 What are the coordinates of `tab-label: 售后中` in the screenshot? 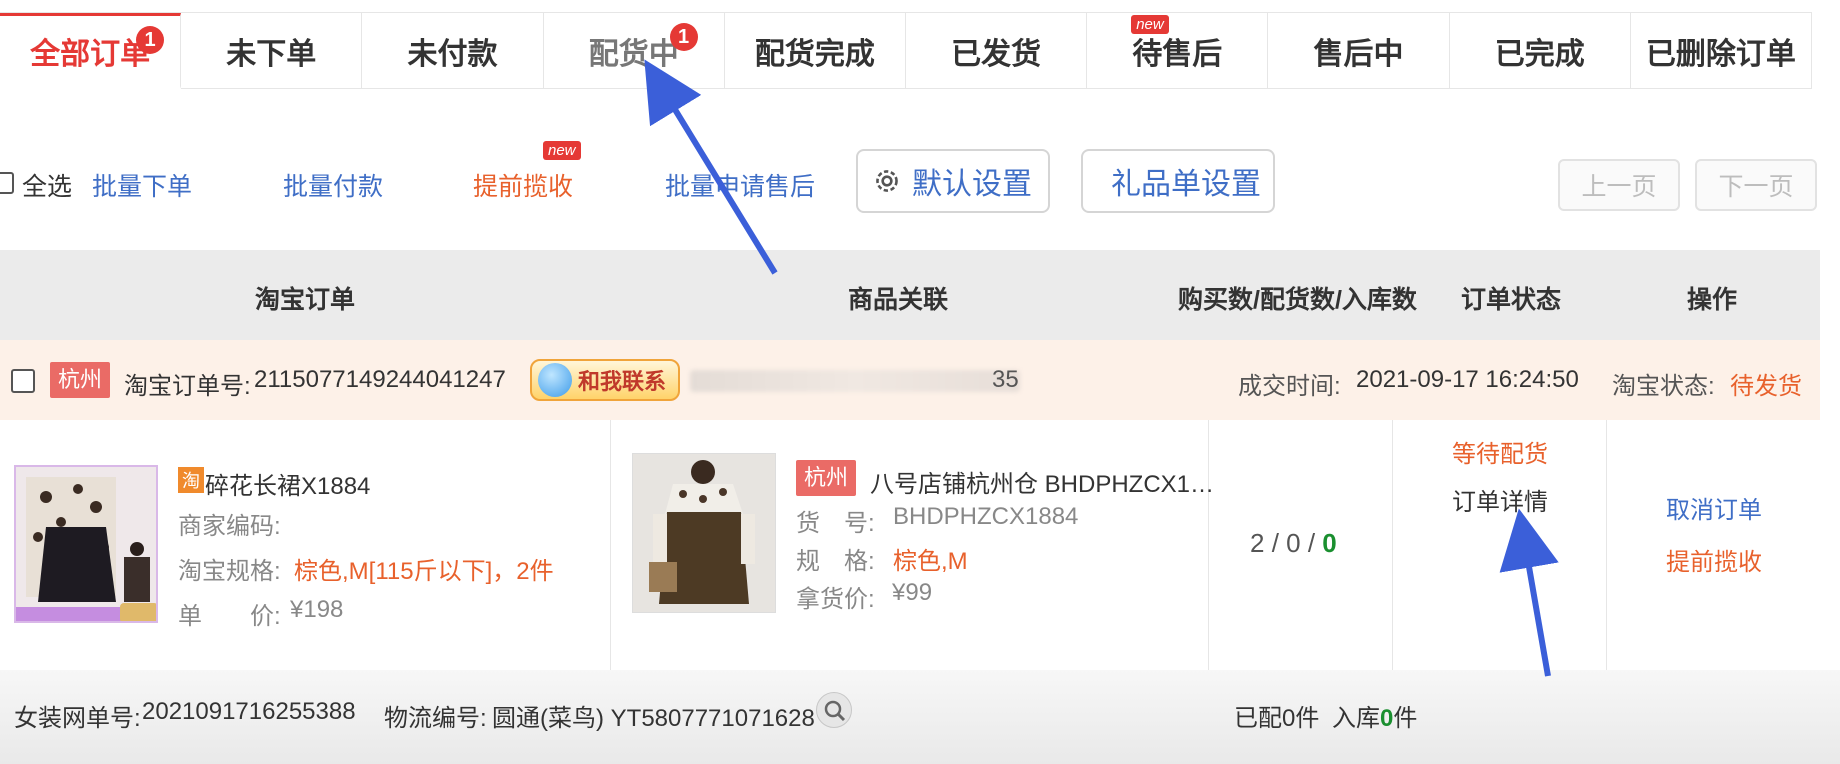 It's located at (1358, 54).